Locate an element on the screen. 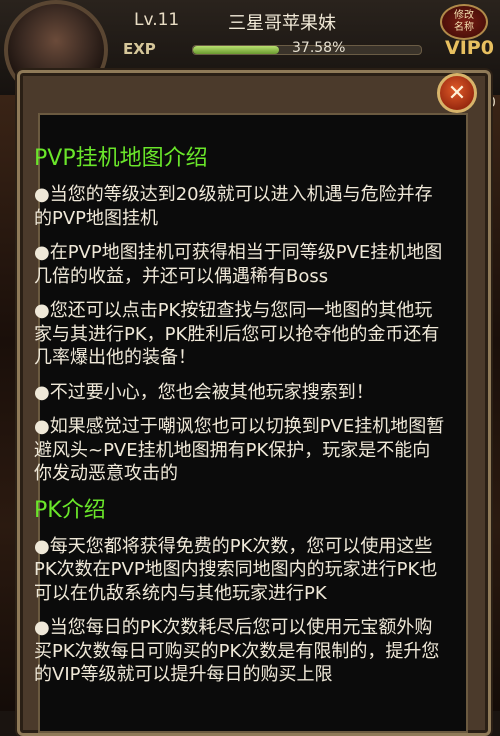 The height and width of the screenshot is (736, 500). vip-badge: VIP0 is located at coordinates (469, 48).